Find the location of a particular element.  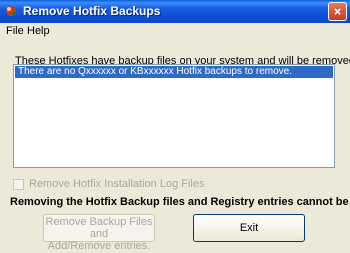

menu-bar: File Help is located at coordinates (175, 31).